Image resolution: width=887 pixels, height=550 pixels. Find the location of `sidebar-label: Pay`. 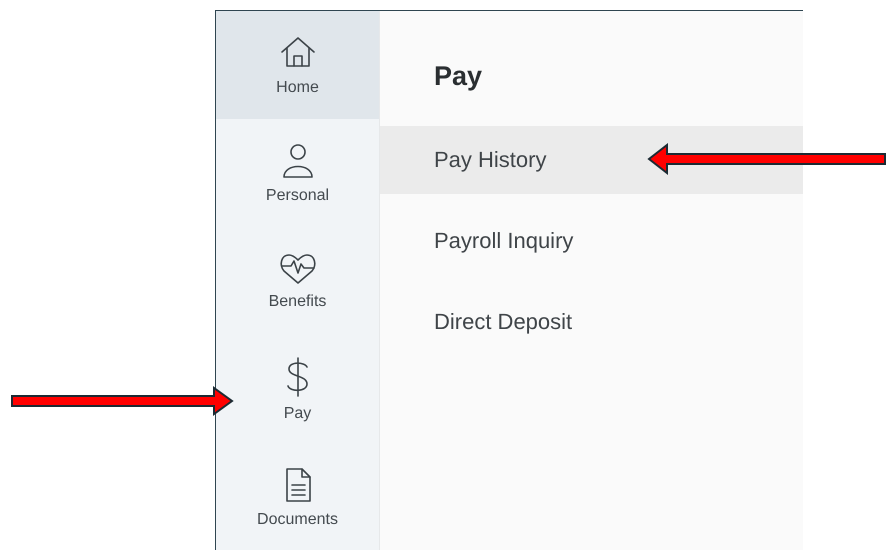

sidebar-label: Pay is located at coordinates (298, 414).